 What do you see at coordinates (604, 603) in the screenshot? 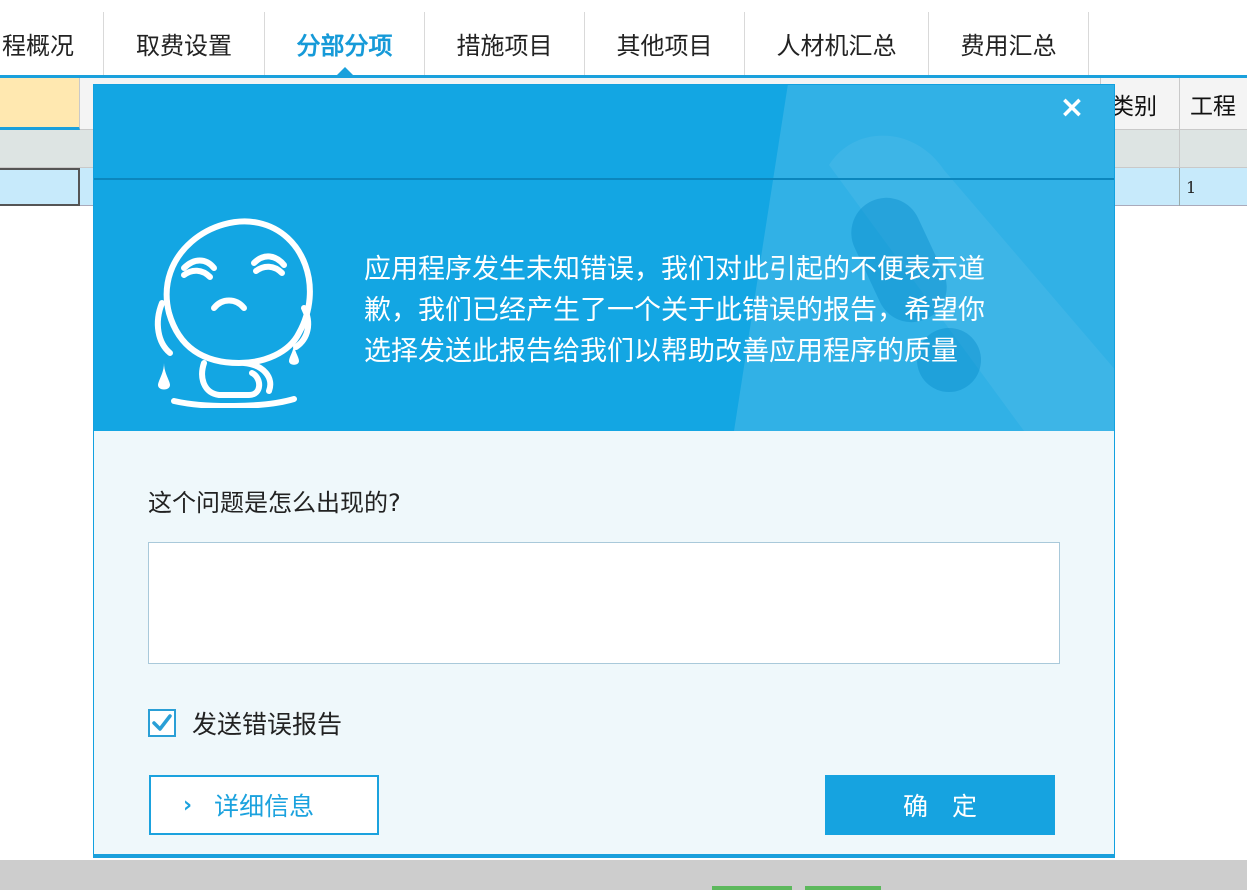
I see `problem-description-input` at bounding box center [604, 603].